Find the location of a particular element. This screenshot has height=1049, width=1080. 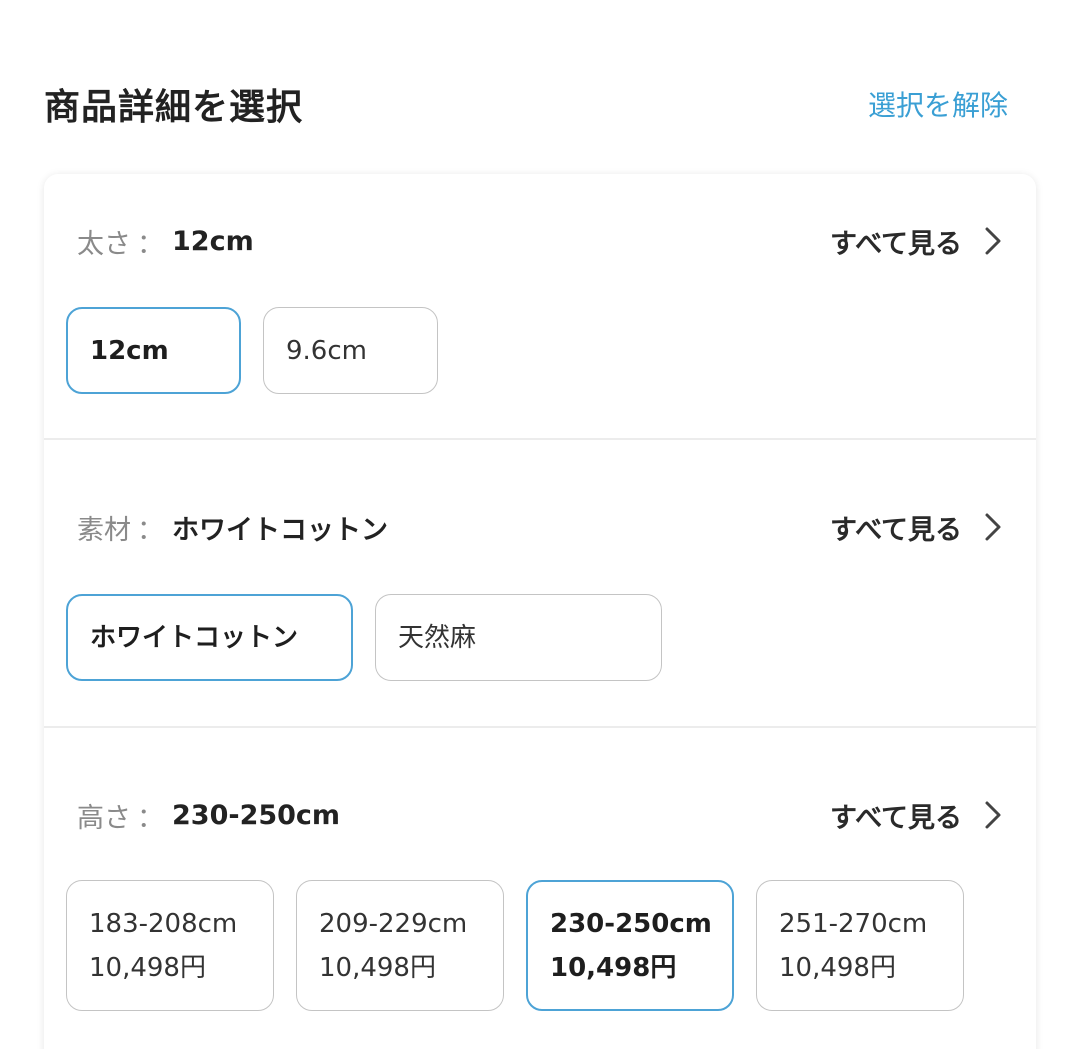

option-chip-natural-hemp: 天然麻 is located at coordinates (518, 637).